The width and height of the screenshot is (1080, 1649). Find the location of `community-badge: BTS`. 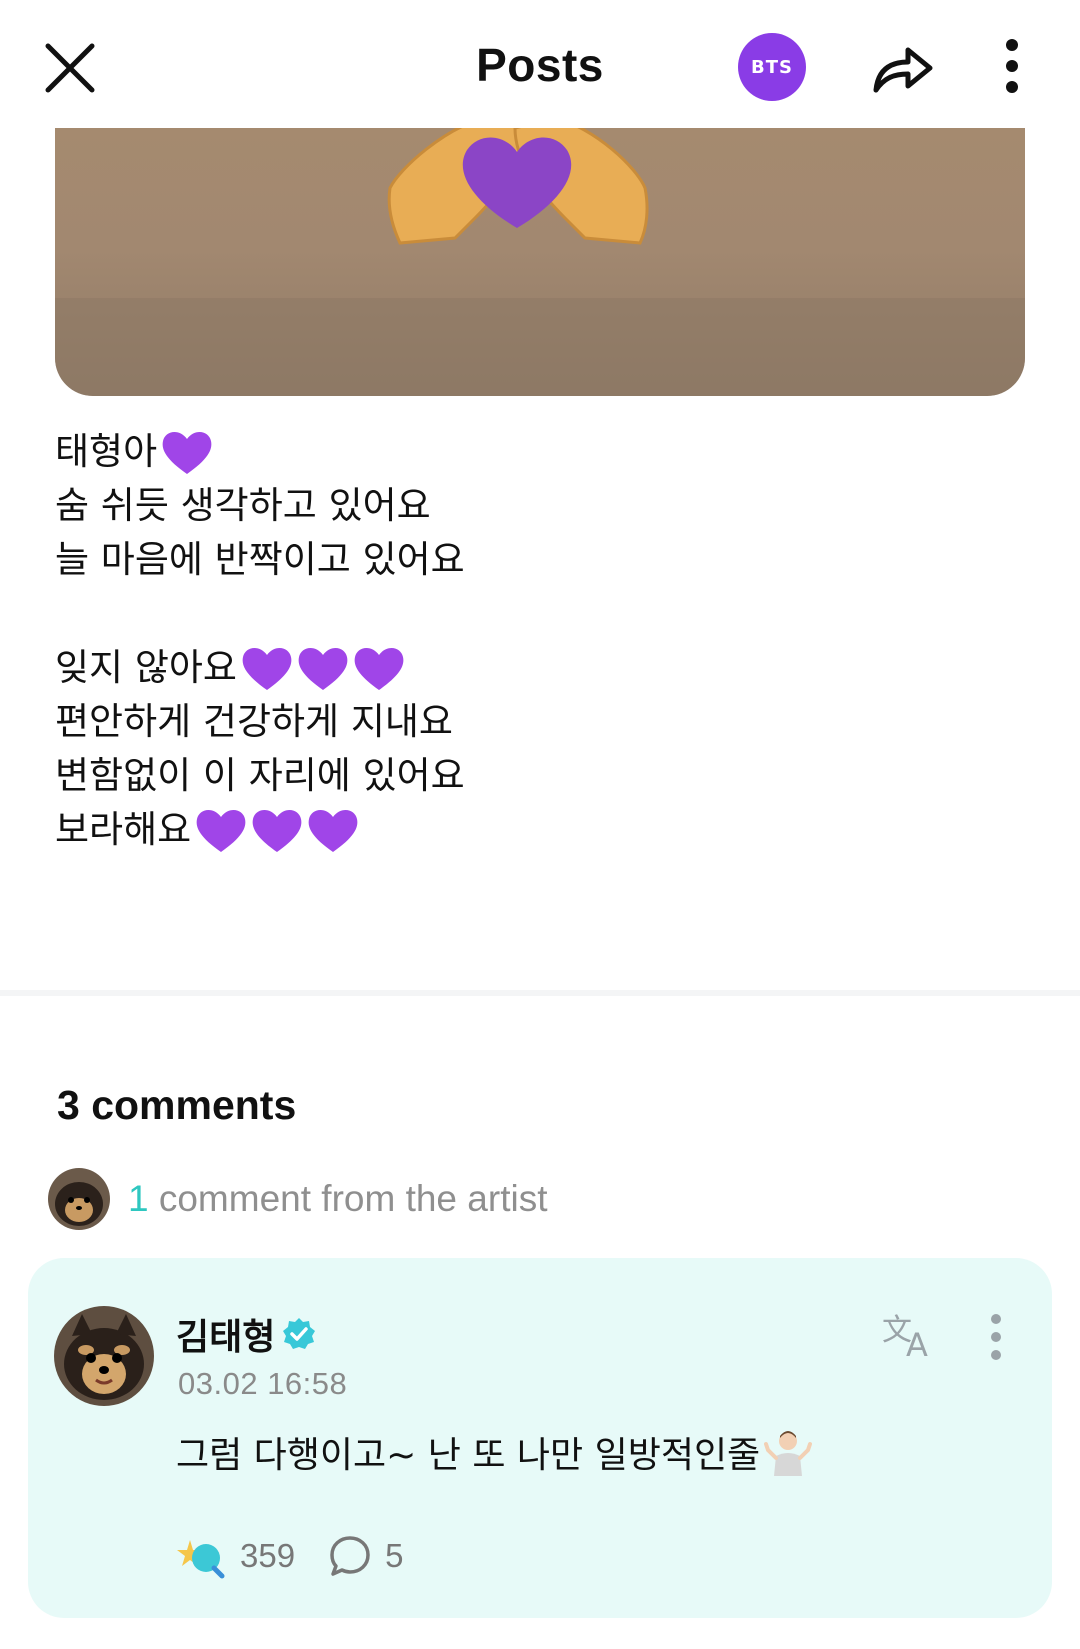

community-badge: BTS is located at coordinates (772, 67).